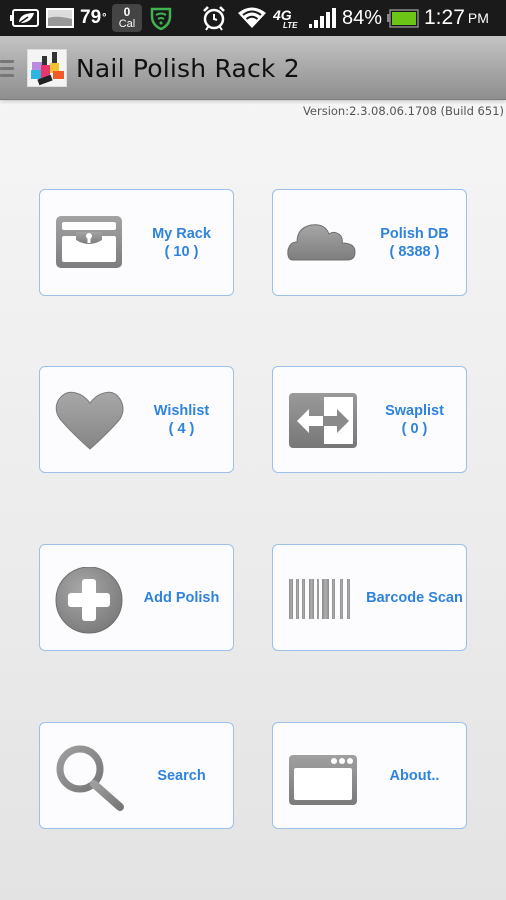 This screenshot has width=506, height=900. What do you see at coordinates (181, 251) in the screenshot?
I see `tile-count: ( 10 )` at bounding box center [181, 251].